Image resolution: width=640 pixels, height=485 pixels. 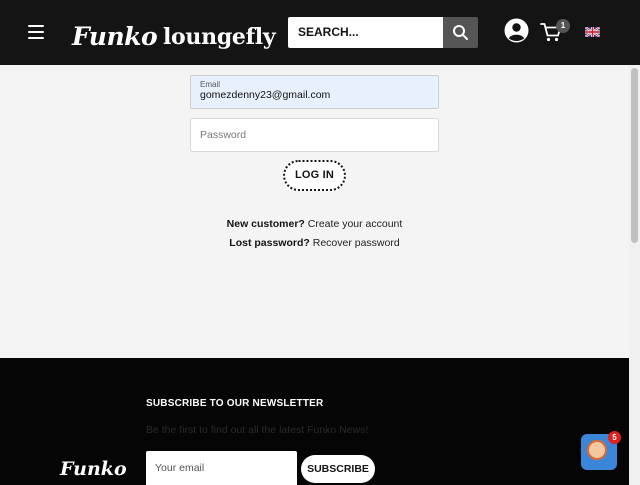 I want to click on search-icon, so click(x=460, y=32).